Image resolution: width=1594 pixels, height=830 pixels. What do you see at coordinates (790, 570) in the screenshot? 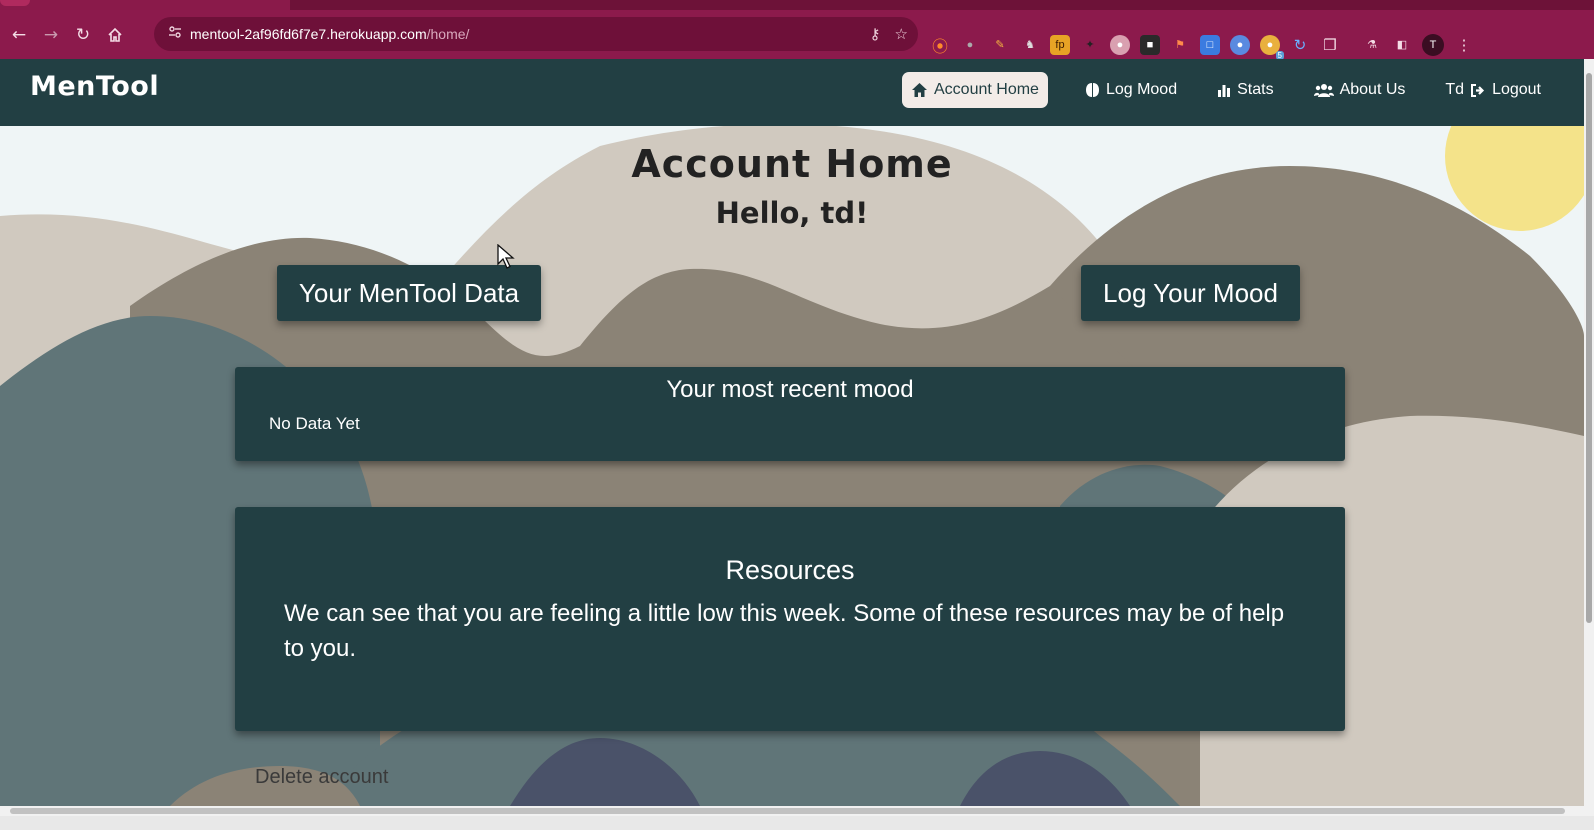
I see `resources-title: Resources` at bounding box center [790, 570].